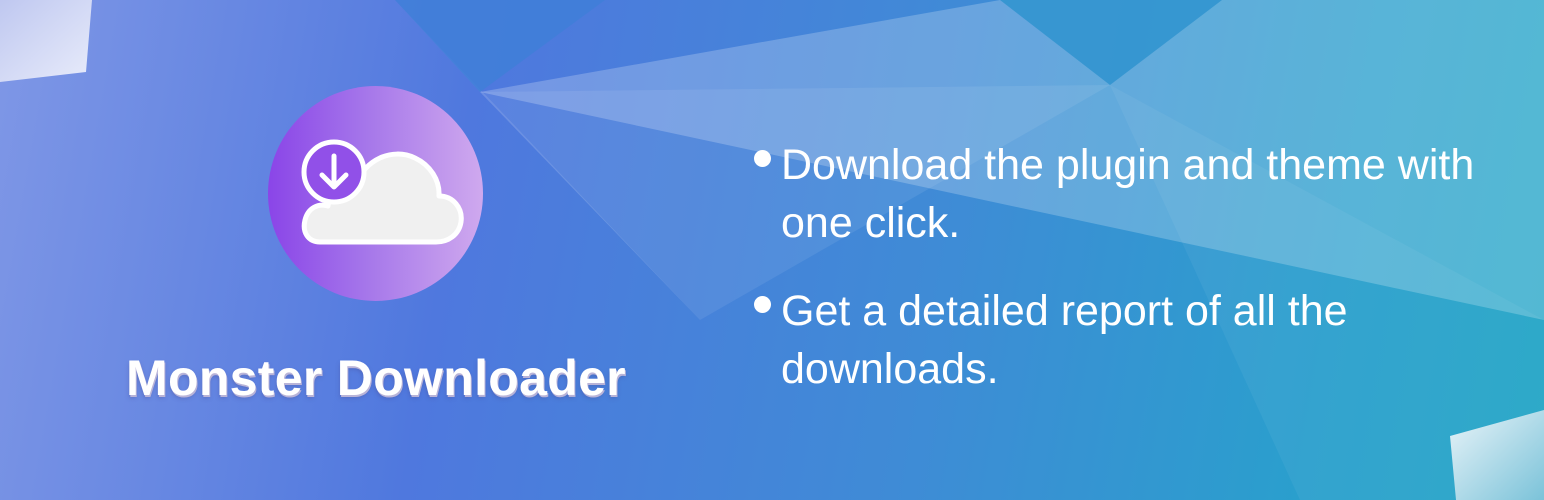 The image size is (1544, 500). What do you see at coordinates (46, 41) in the screenshot?
I see `corner-shape-top-left` at bounding box center [46, 41].